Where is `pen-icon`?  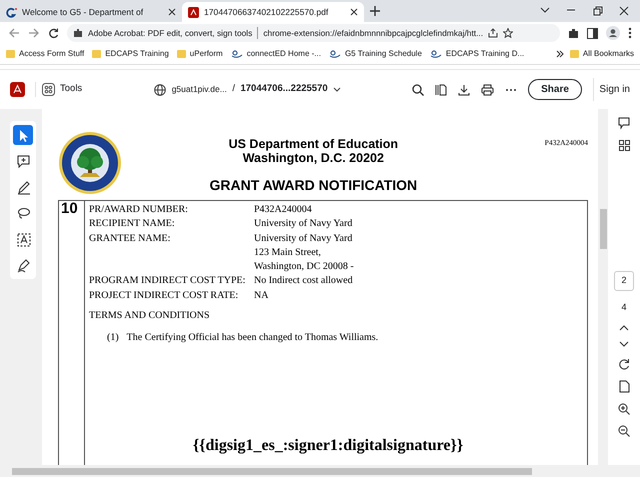
pen-icon is located at coordinates (23, 187).